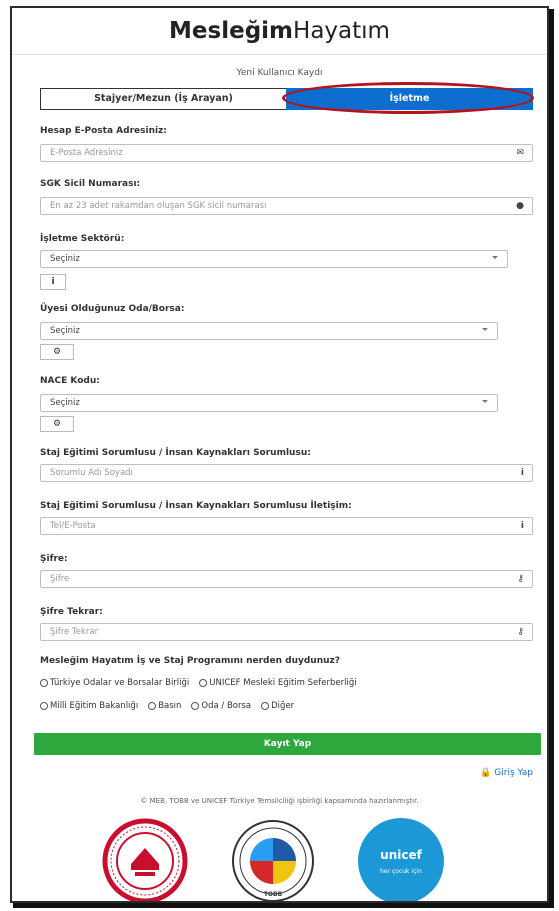 The image size is (559, 911). I want to click on nace-select: Seçiniz, so click(269, 403).